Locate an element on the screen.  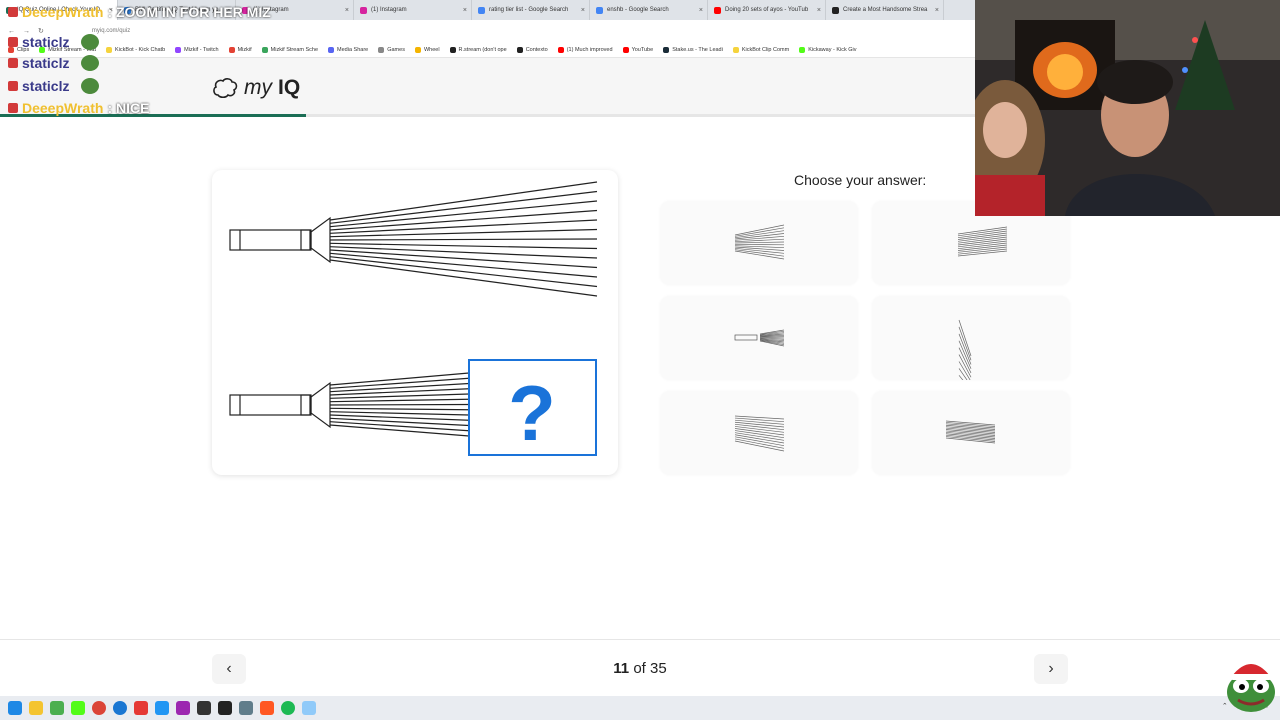
bookmark-label: Wheel is located at coordinates (431, 49).